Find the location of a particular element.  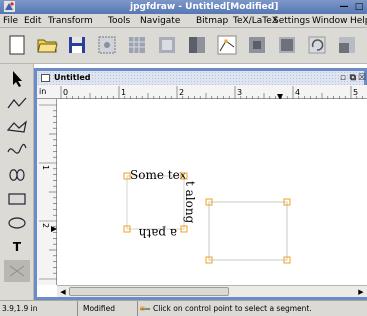

window-title: jpgfdraw - Untitled[Modified] is located at coordinates (204, 7).